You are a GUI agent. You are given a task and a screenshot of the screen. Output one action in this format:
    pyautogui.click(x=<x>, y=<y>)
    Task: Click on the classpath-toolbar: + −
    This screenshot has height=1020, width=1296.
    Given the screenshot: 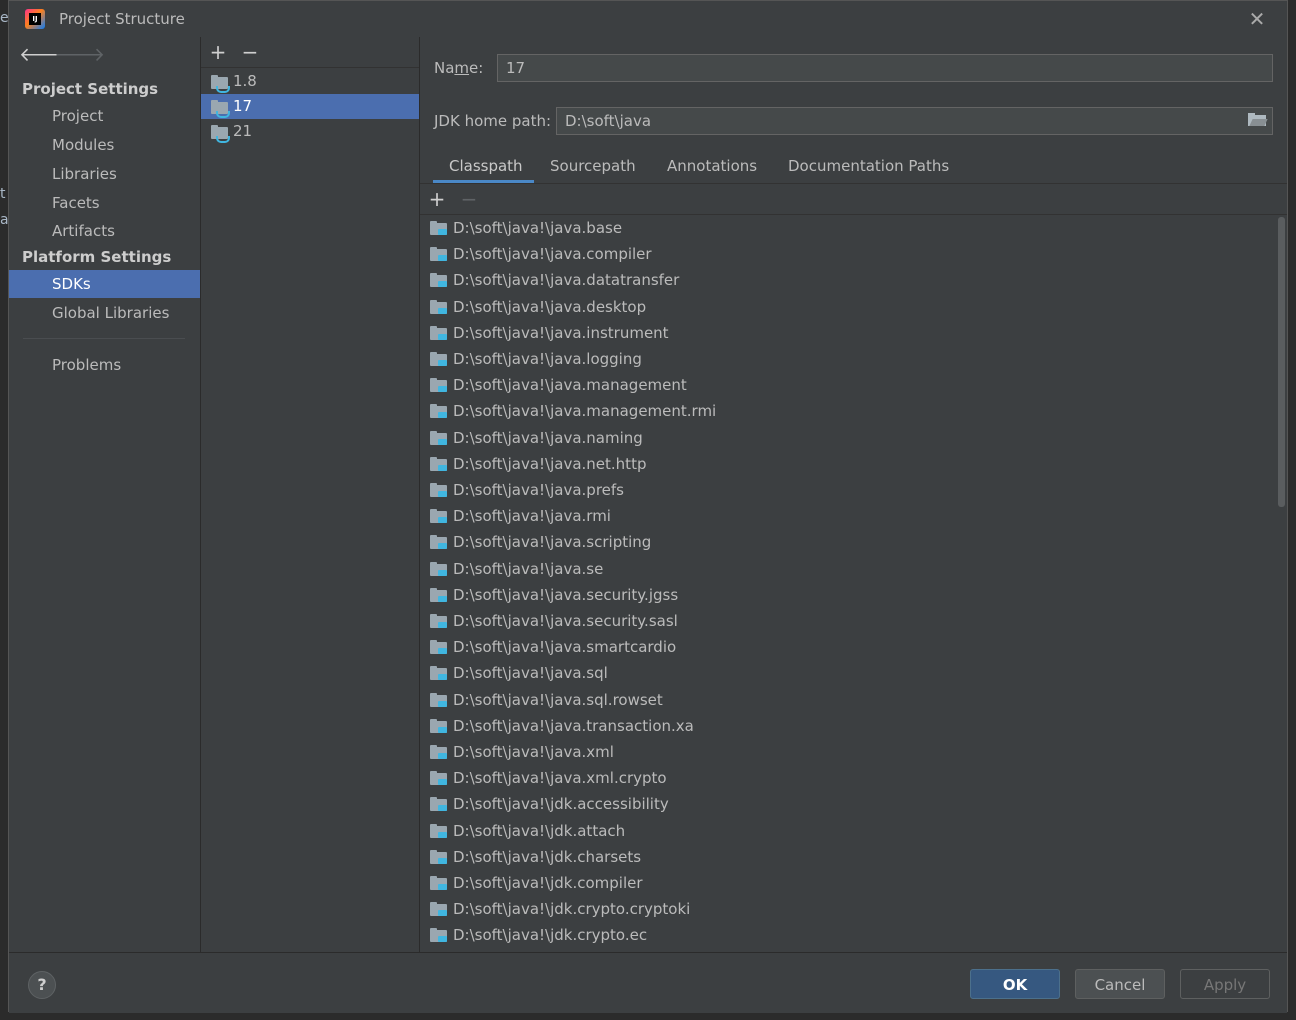 What is the action you would take?
    pyautogui.click(x=853, y=199)
    